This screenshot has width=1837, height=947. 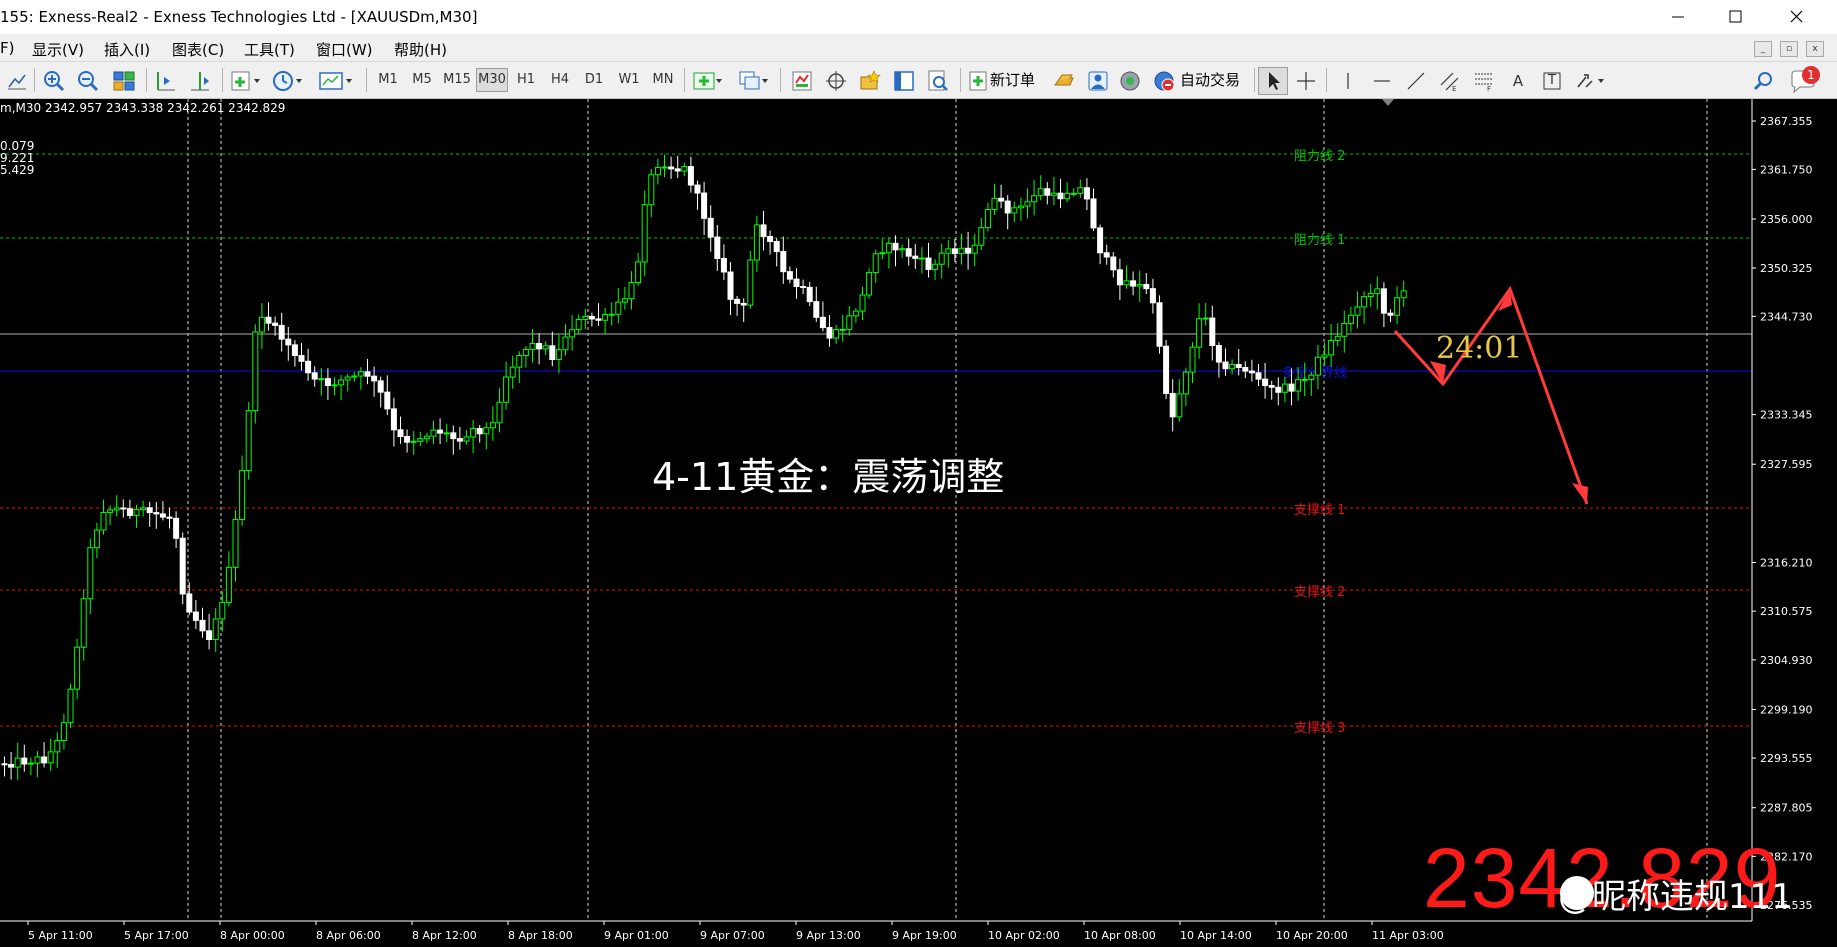 I want to click on community-button, so click(x=1130, y=83).